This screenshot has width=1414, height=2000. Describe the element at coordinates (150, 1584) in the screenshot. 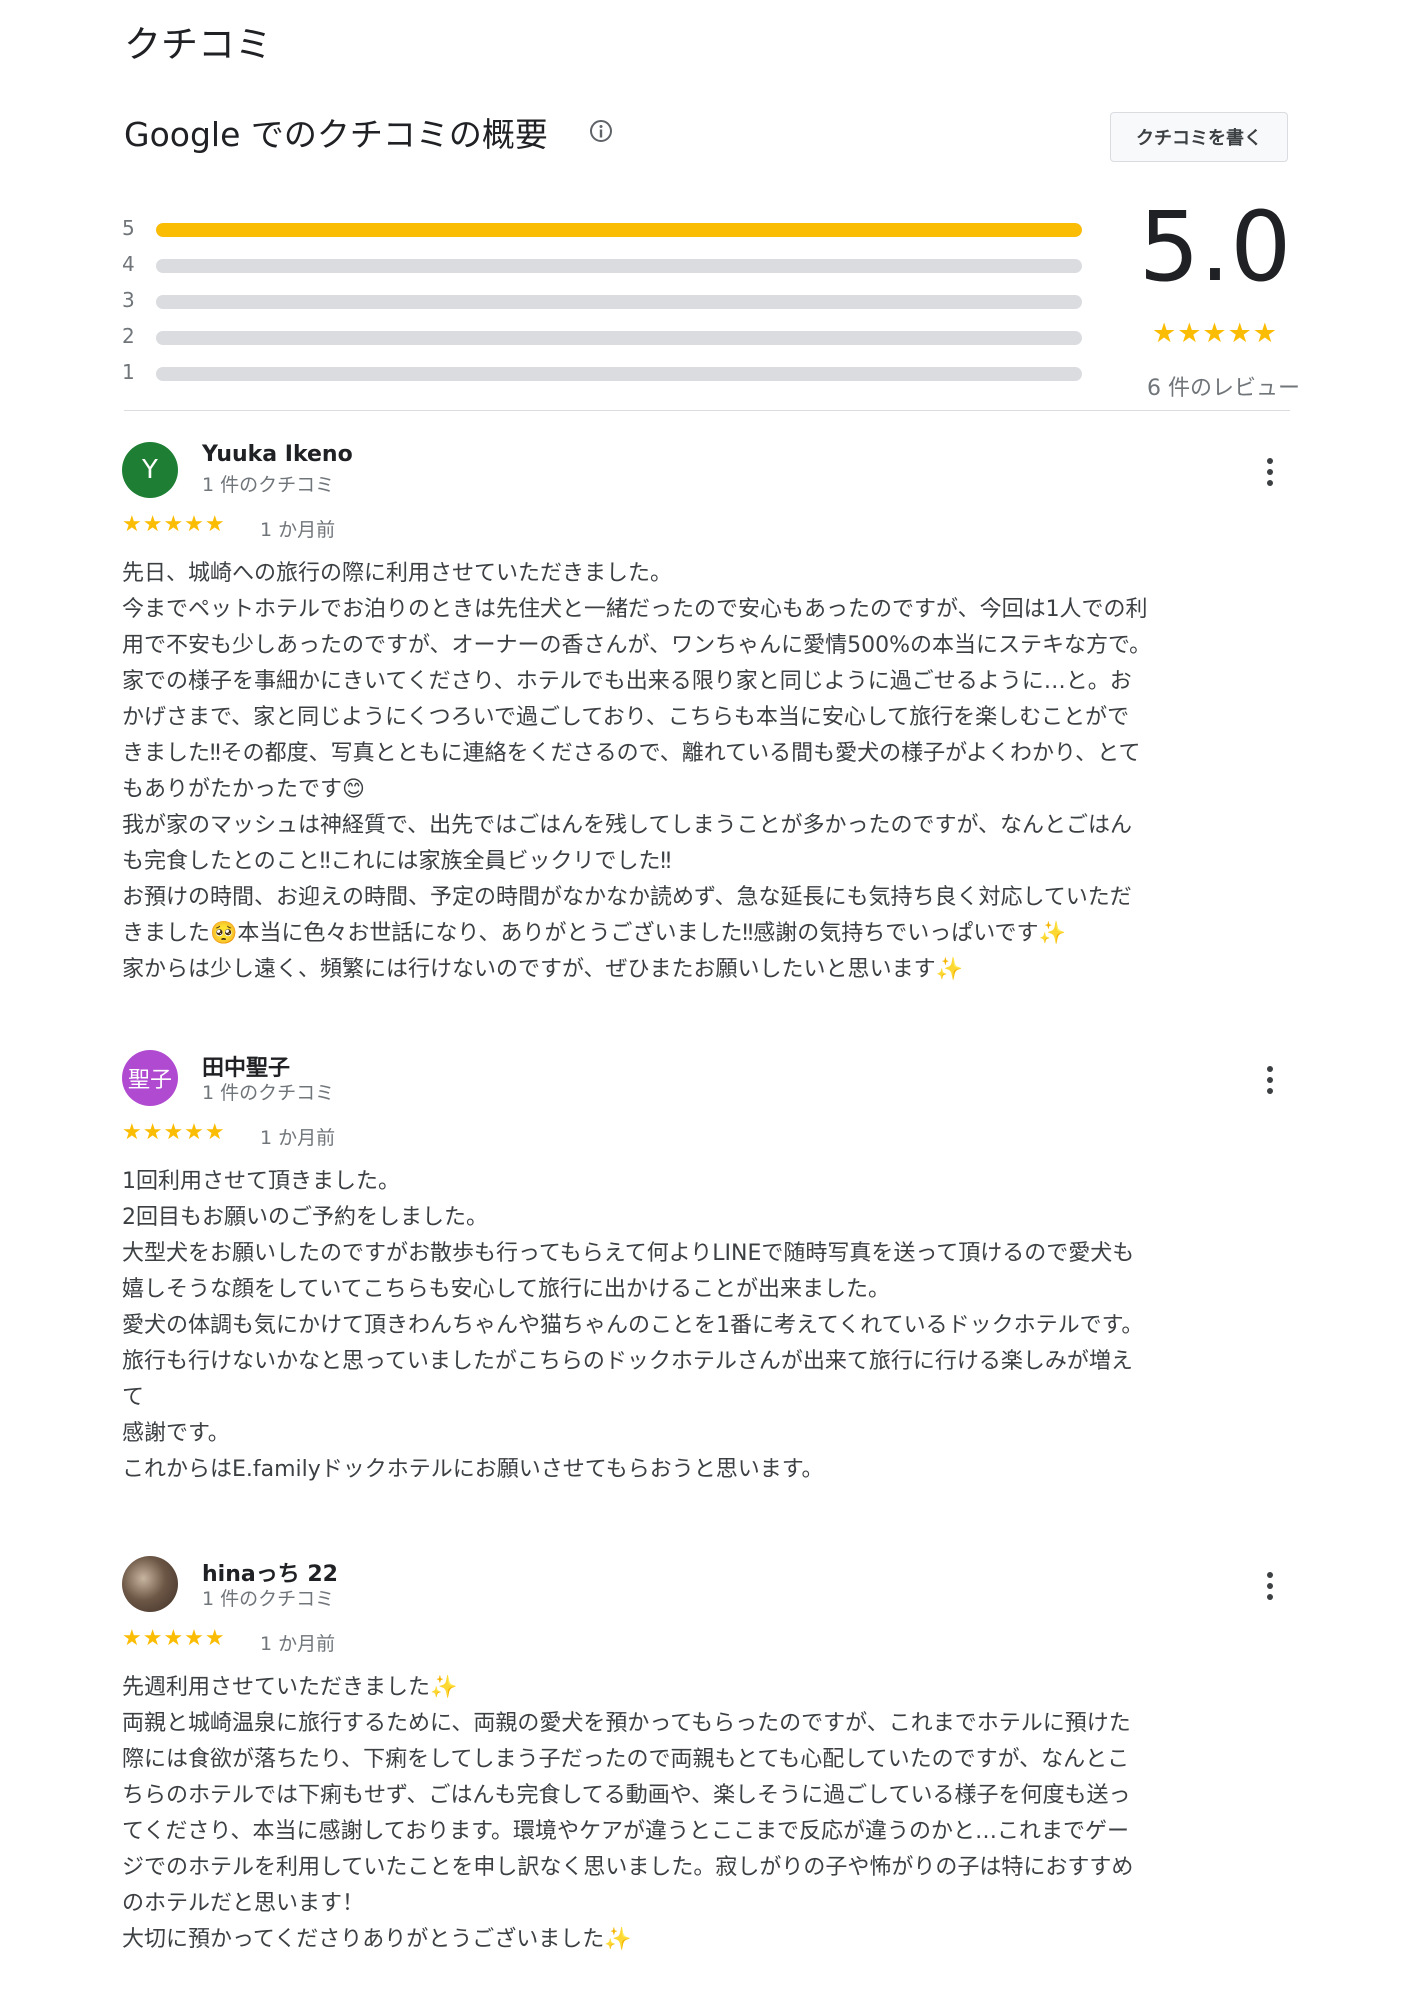

I see `avatar-photo` at that location.